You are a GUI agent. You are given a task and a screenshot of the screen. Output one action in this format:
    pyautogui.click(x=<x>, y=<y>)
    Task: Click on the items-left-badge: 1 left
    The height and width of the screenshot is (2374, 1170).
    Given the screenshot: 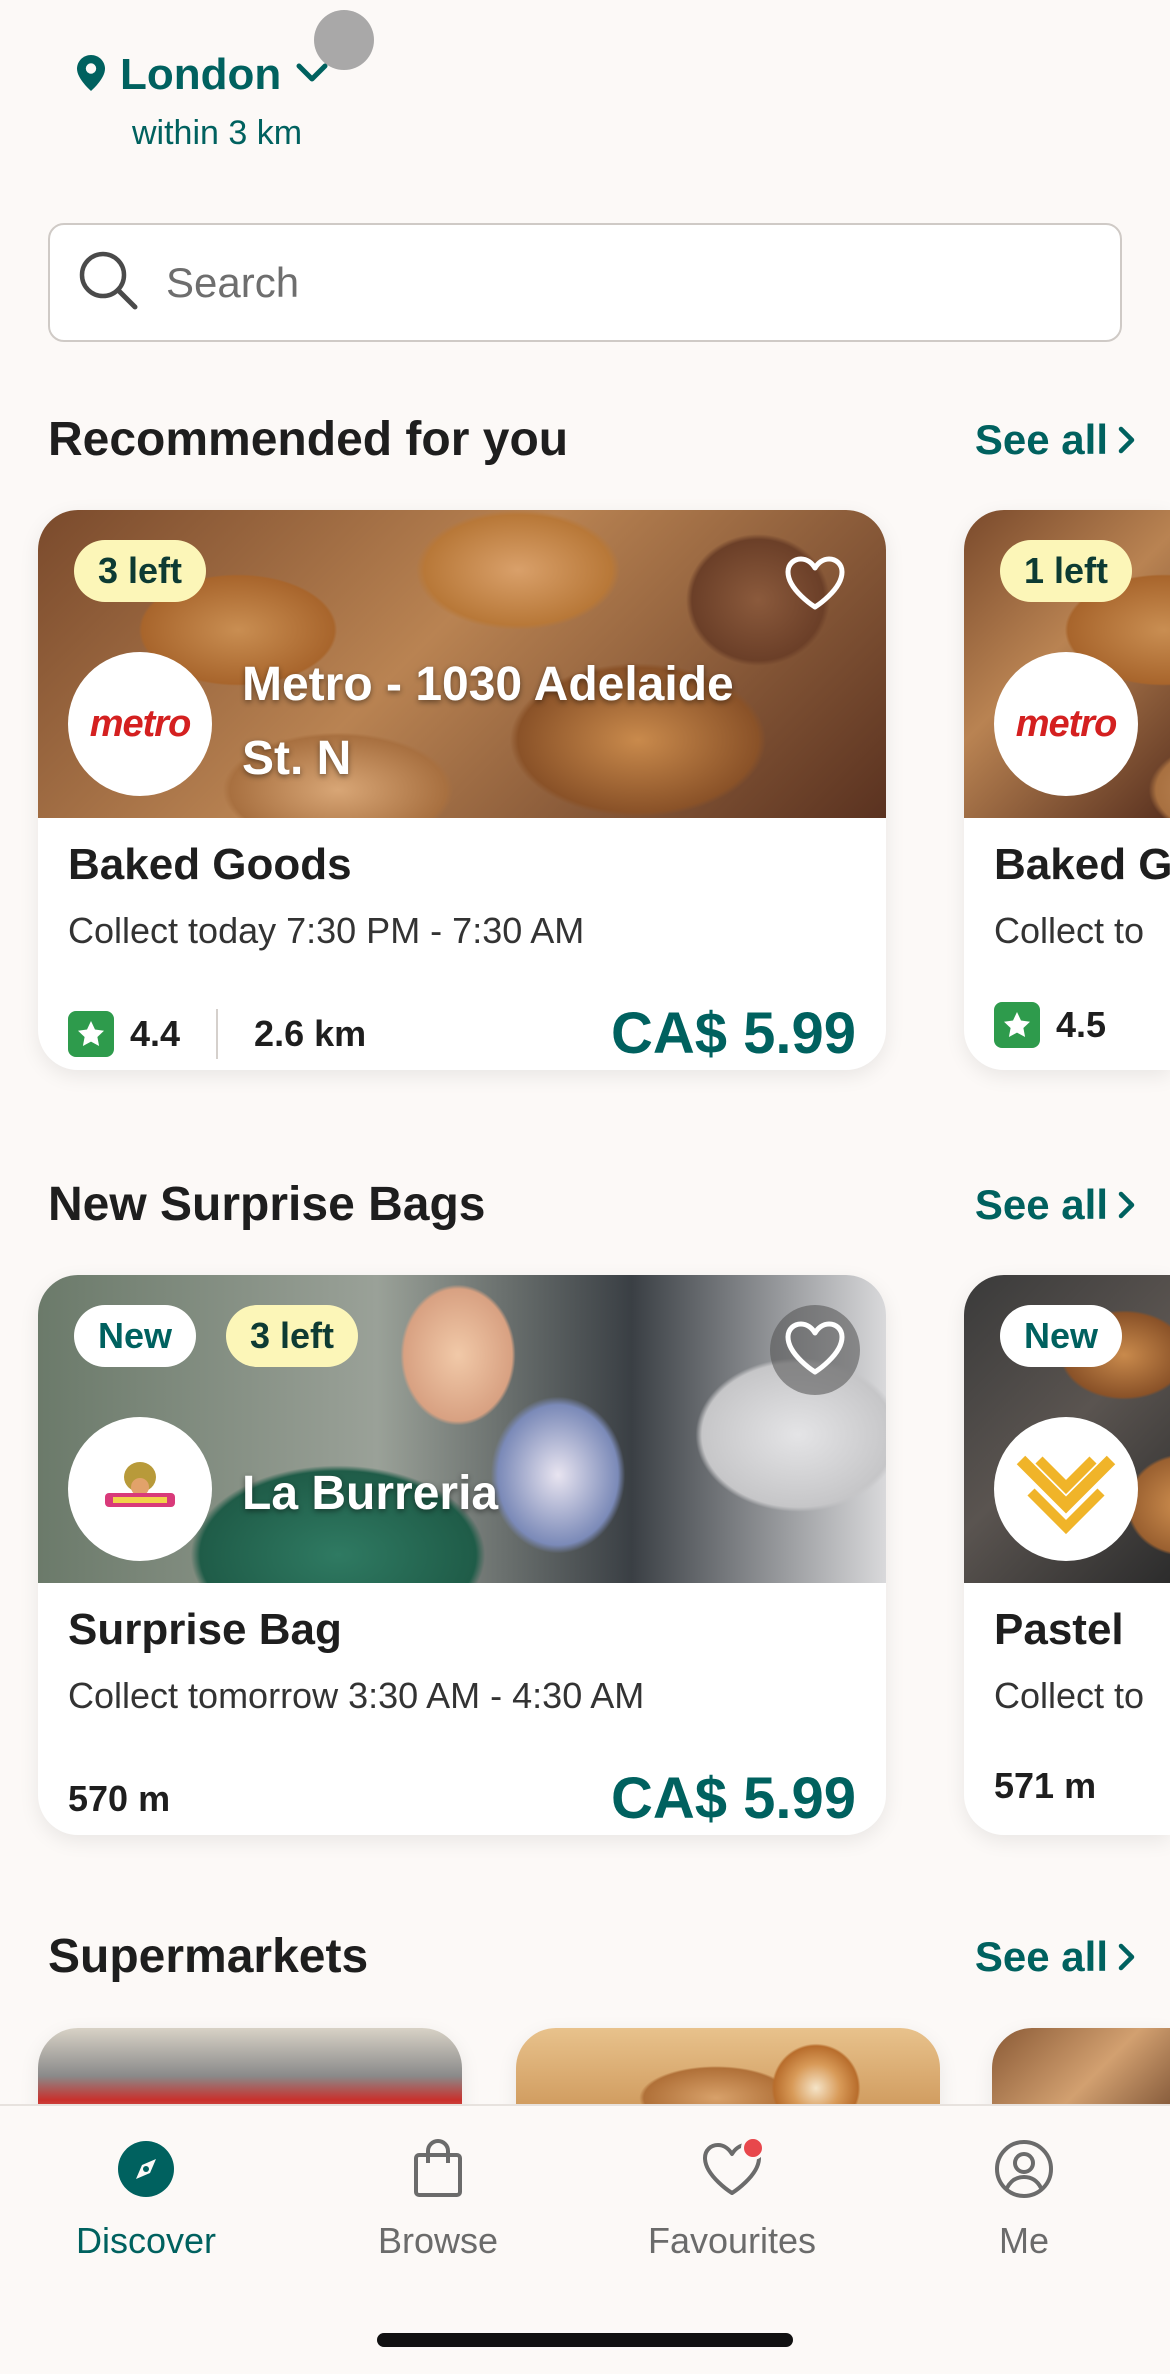 What is the action you would take?
    pyautogui.click(x=1066, y=571)
    